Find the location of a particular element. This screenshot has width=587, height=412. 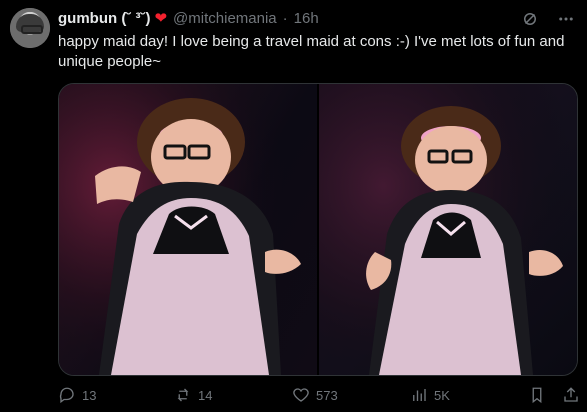

bookmark-icon is located at coordinates (537, 395).